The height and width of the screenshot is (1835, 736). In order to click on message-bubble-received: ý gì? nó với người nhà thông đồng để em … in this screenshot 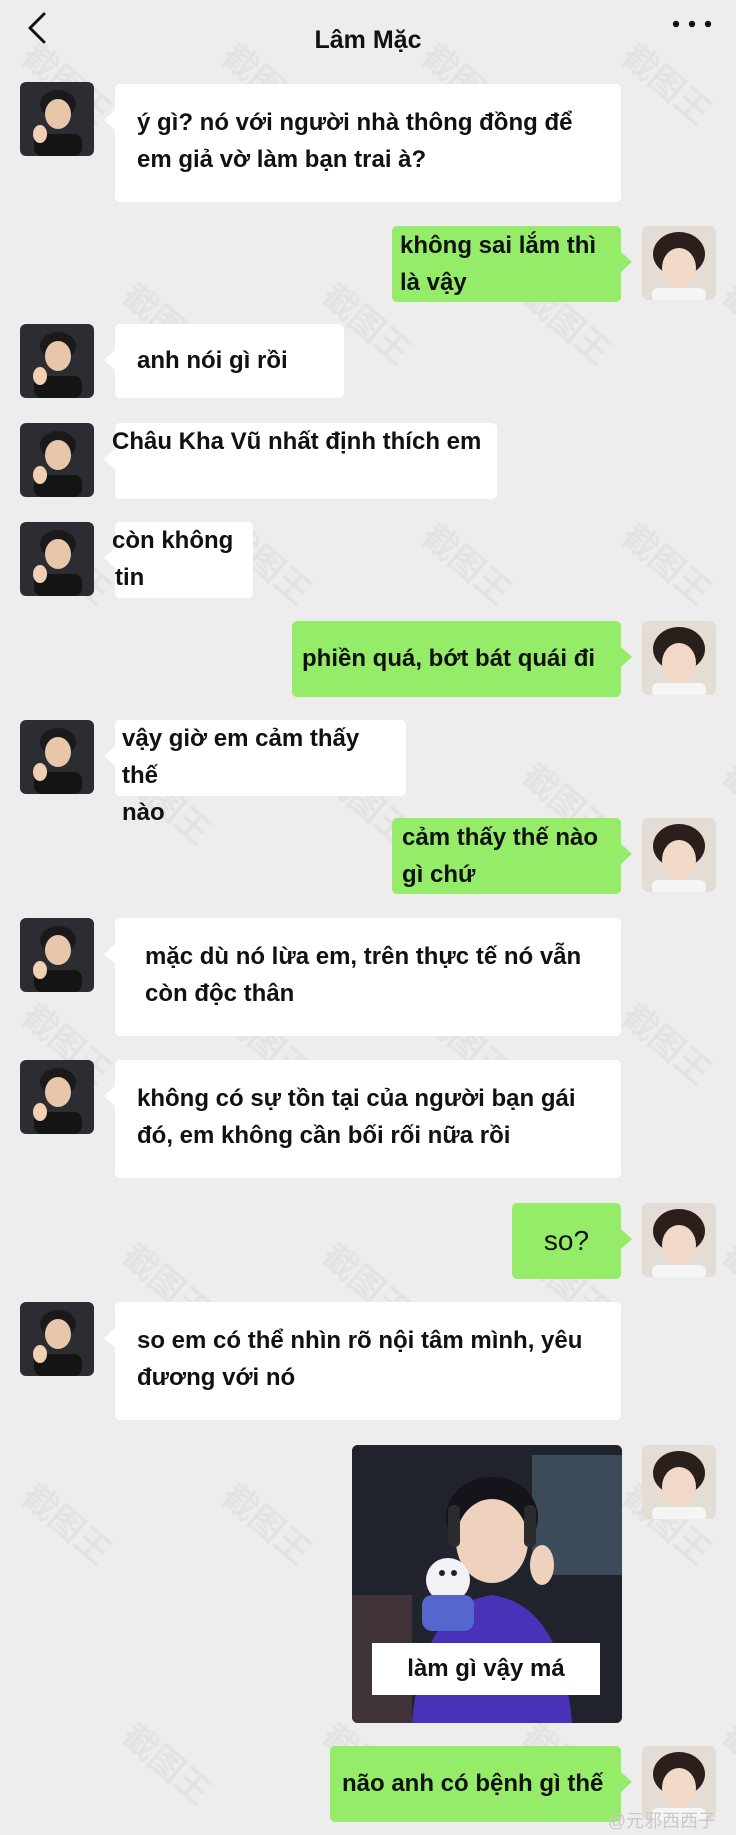, I will do `click(362, 143)`.